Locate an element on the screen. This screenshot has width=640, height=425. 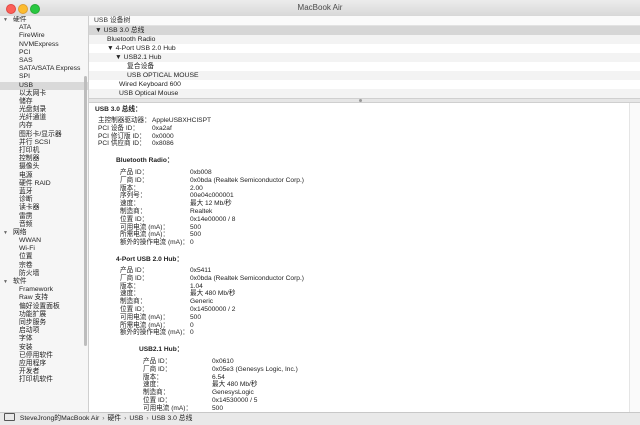
detail-title: USB 3.0 总线： is located at coordinates (118, 109).